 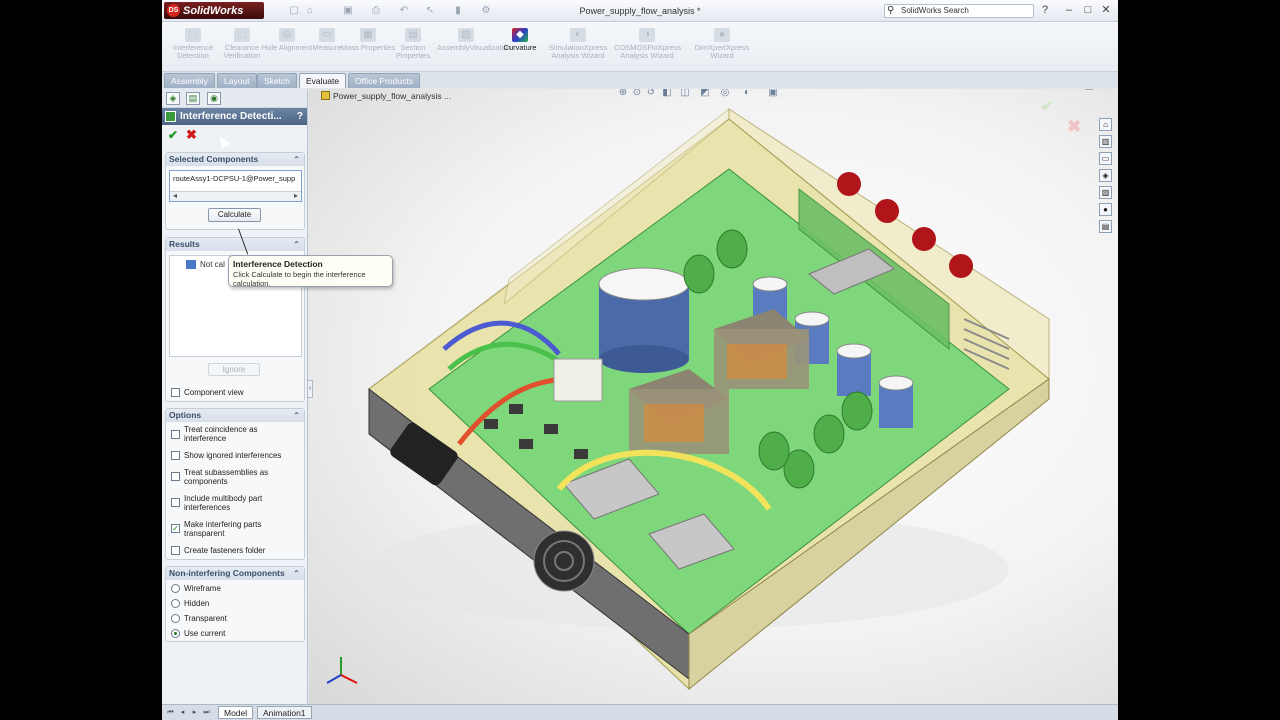 What do you see at coordinates (191, 135) in the screenshot?
I see `cancel-button: ✖` at bounding box center [191, 135].